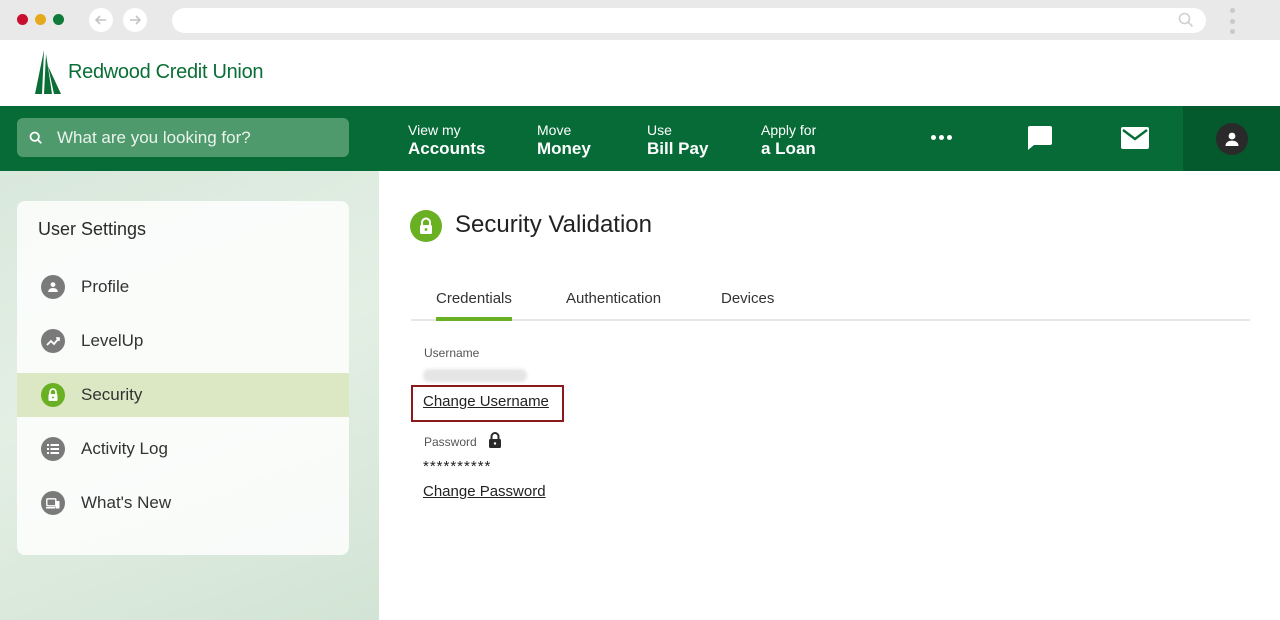  Describe the element at coordinates (613, 305) in the screenshot. I see `tab-authentication: Authentication` at that location.